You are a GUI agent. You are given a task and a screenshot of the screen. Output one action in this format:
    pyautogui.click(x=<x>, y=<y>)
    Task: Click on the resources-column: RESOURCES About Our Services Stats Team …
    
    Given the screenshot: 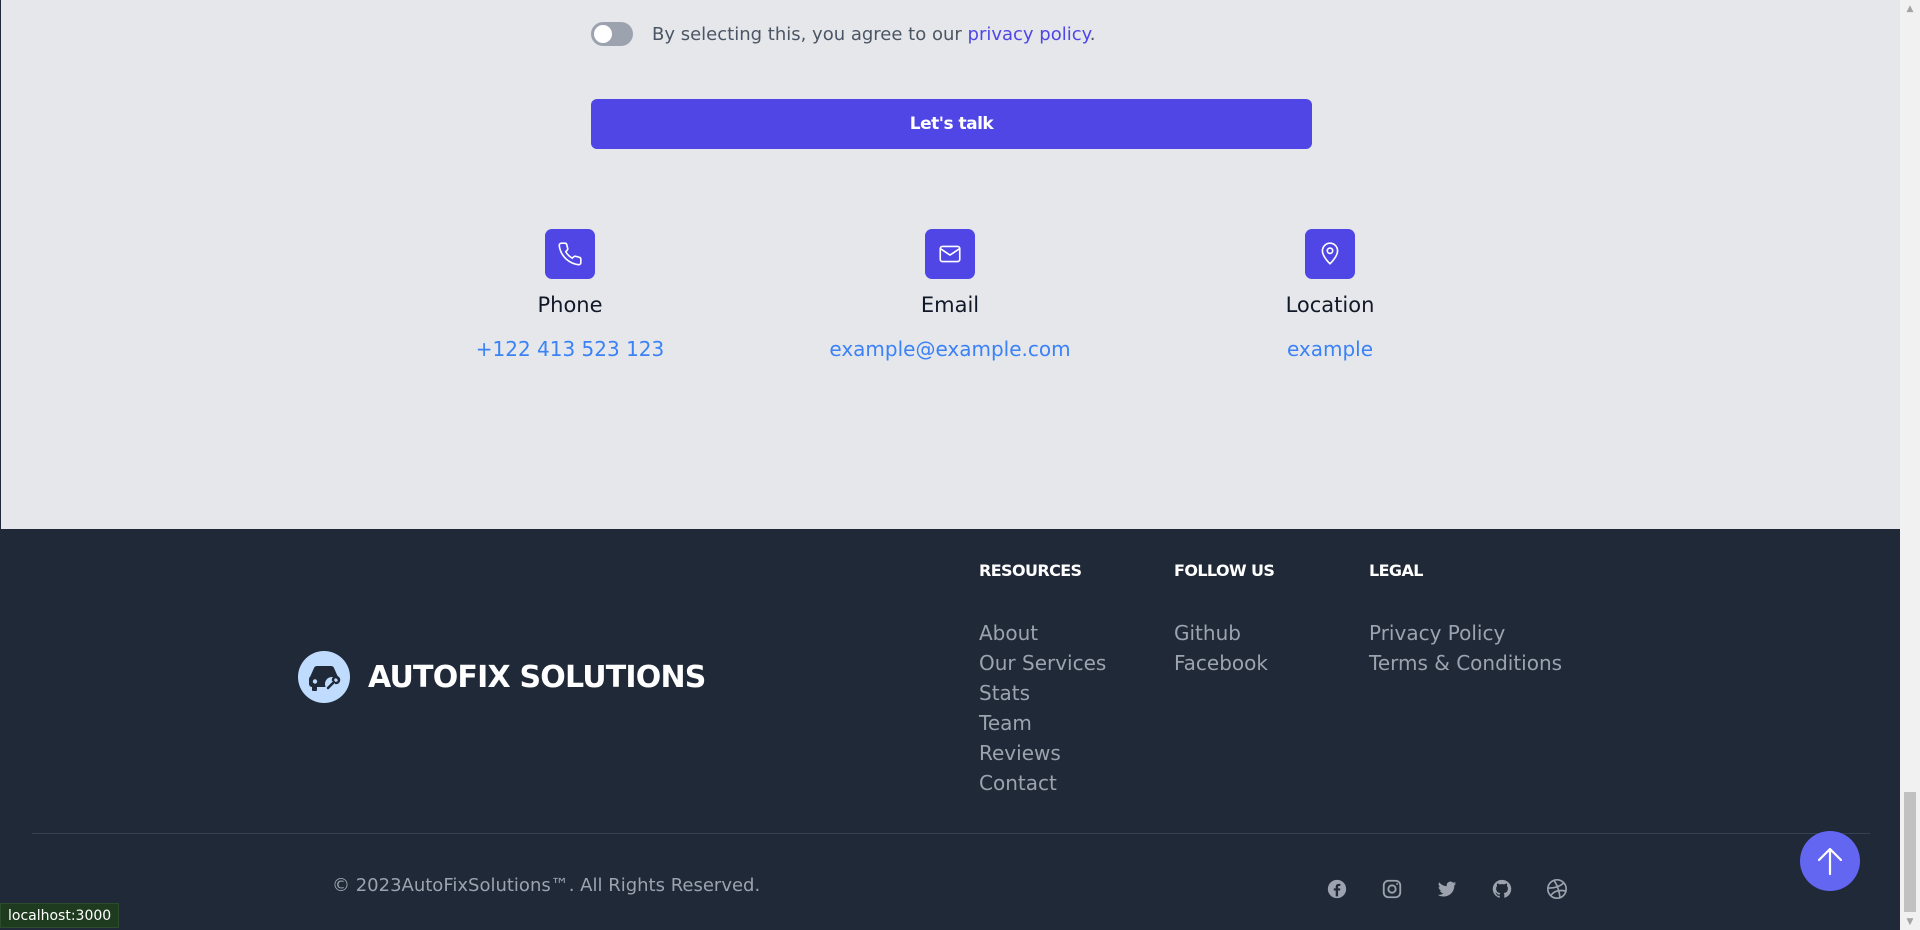 What is the action you would take?
    pyautogui.click(x=1042, y=679)
    